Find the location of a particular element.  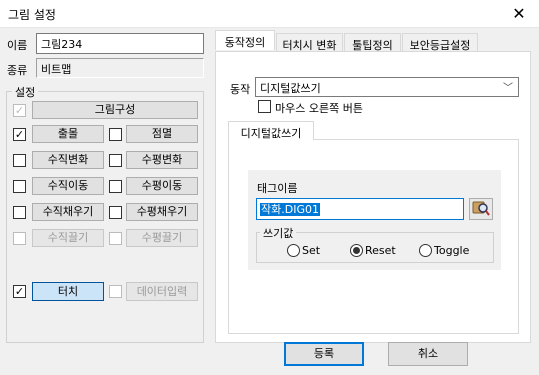

output-button: 출몰 is located at coordinates (68, 134).